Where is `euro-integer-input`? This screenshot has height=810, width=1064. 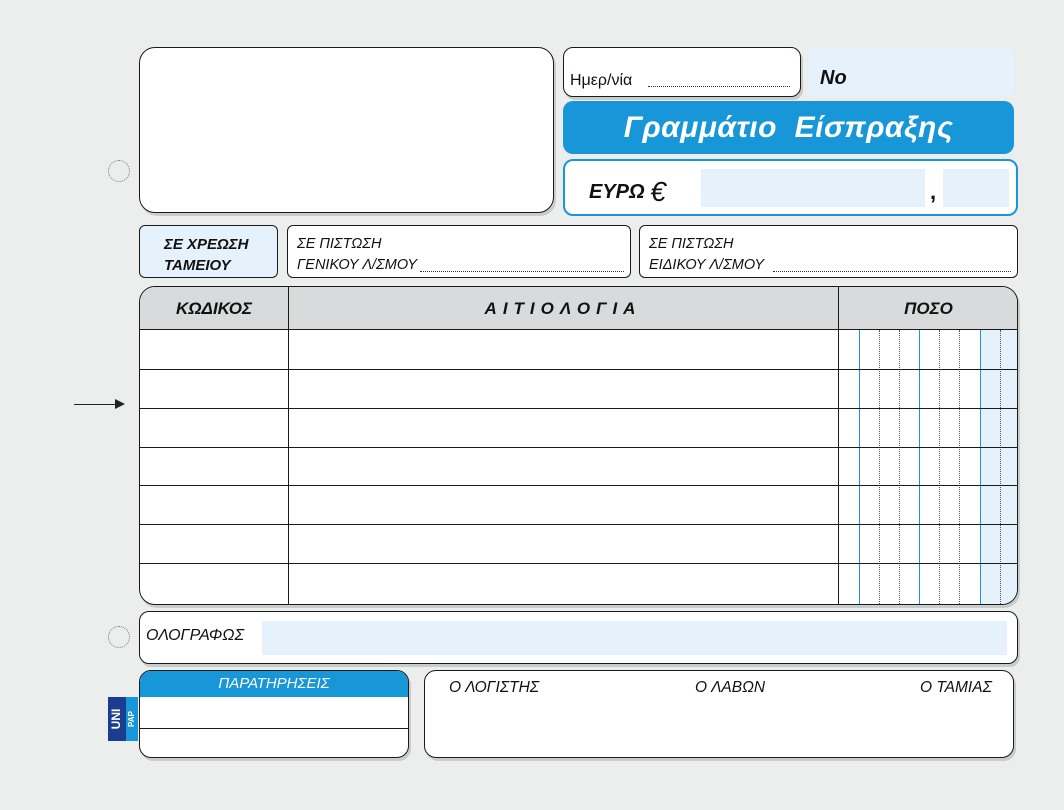
euro-integer-input is located at coordinates (813, 188).